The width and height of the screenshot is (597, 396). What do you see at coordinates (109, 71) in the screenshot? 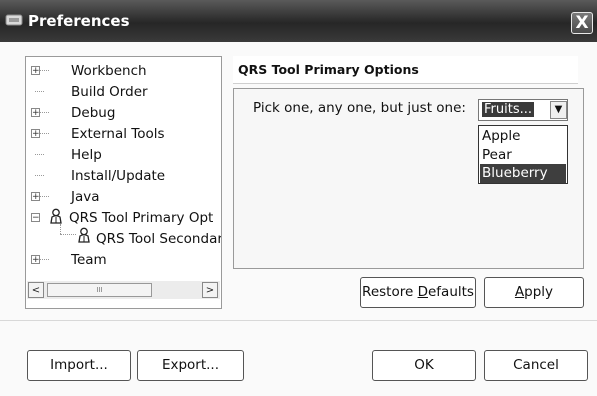
I see `tree-item-workbench: Workbench` at bounding box center [109, 71].